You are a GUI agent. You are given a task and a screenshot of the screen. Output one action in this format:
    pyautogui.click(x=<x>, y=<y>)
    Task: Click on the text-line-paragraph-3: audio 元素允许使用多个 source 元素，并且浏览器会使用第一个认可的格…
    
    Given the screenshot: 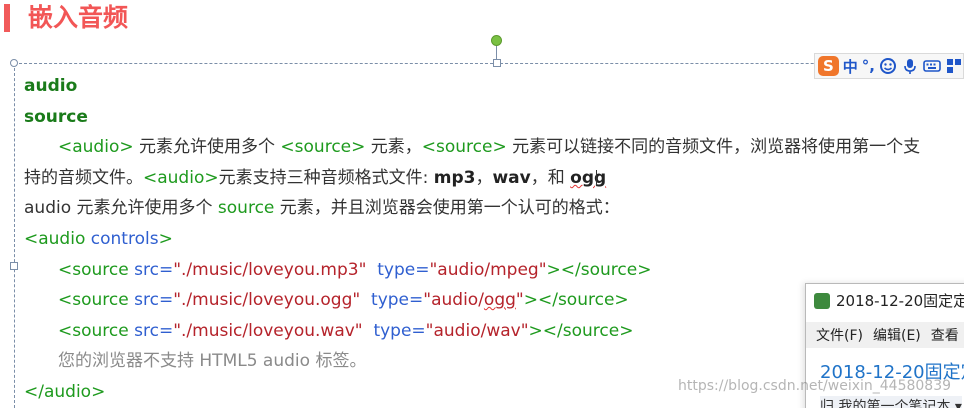 What is the action you would take?
    pyautogui.click(x=322, y=208)
    